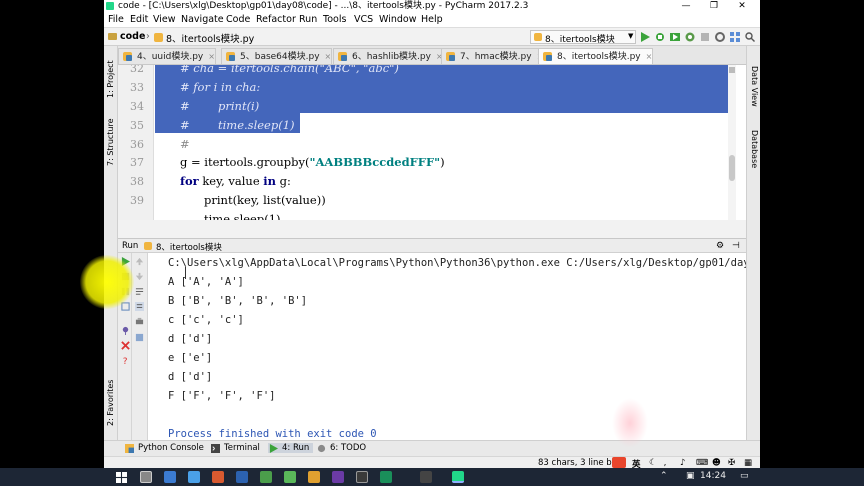 The height and width of the screenshot is (486, 864). What do you see at coordinates (139, 306) in the screenshot?
I see `scroll-to-end-icon` at bounding box center [139, 306].